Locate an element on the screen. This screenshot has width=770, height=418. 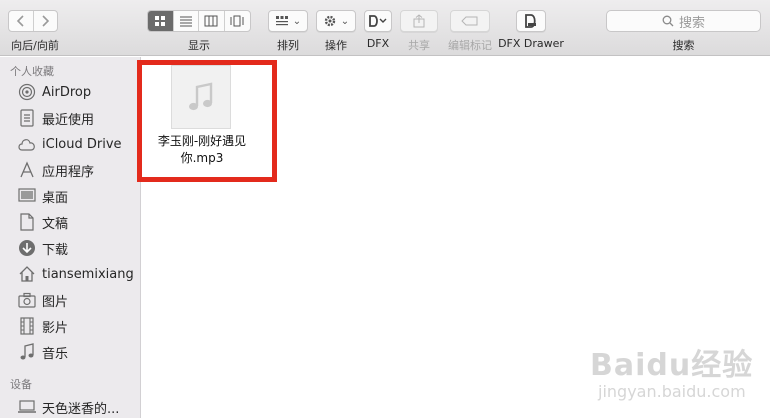
music-file-icon is located at coordinates (201, 97).